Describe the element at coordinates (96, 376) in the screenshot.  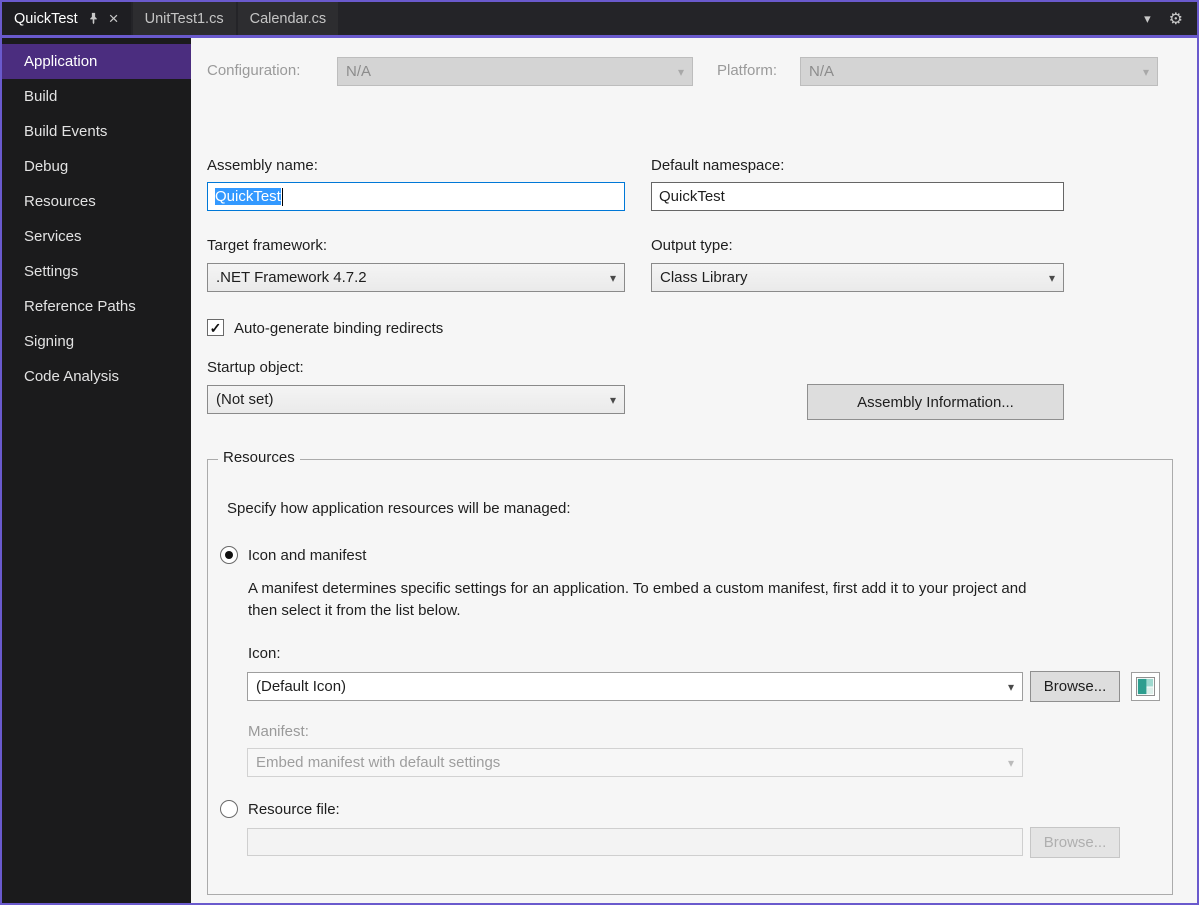
I see `sidebar-item-code-analysis: Code Analysis` at that location.